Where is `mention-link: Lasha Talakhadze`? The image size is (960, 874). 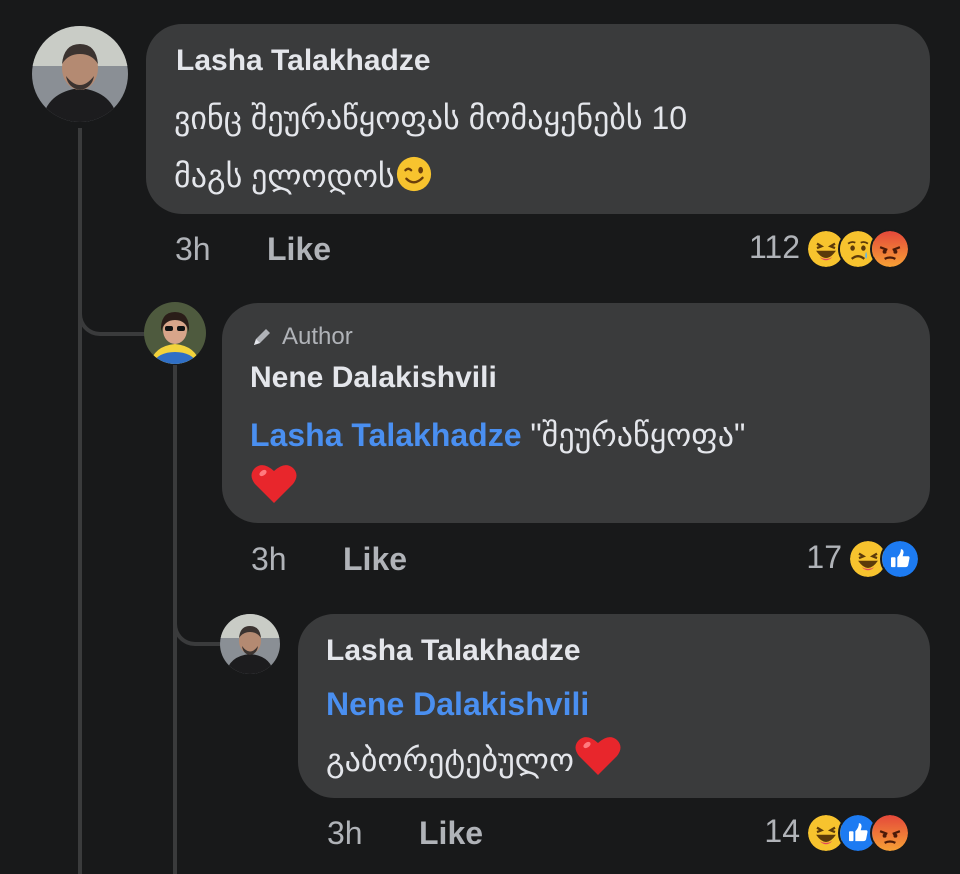
mention-link: Lasha Talakhadze is located at coordinates (386, 435).